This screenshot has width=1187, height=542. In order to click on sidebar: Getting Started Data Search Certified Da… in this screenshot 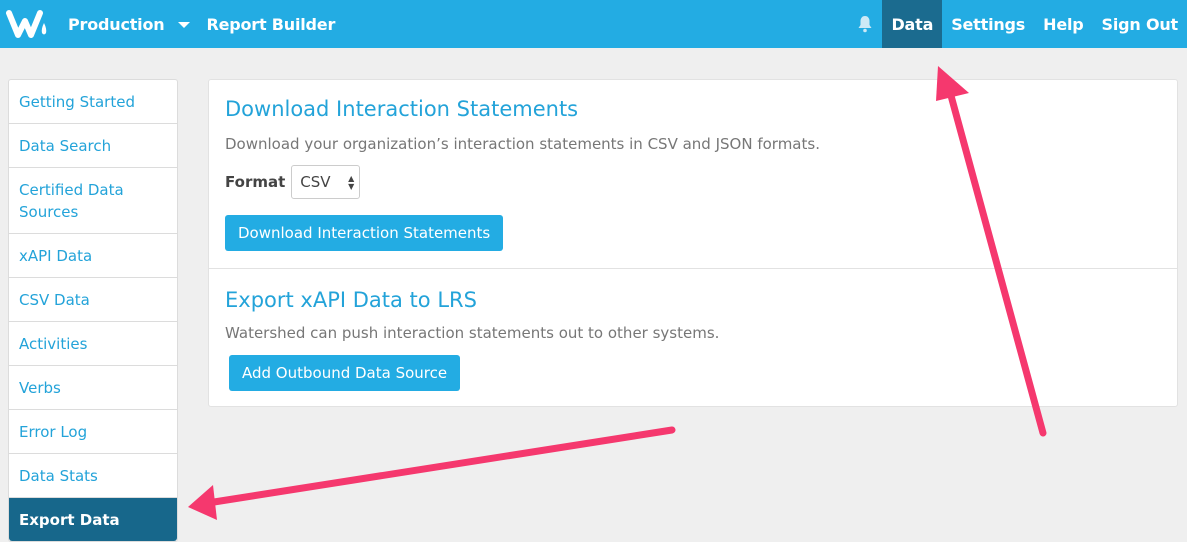, I will do `click(93, 310)`.